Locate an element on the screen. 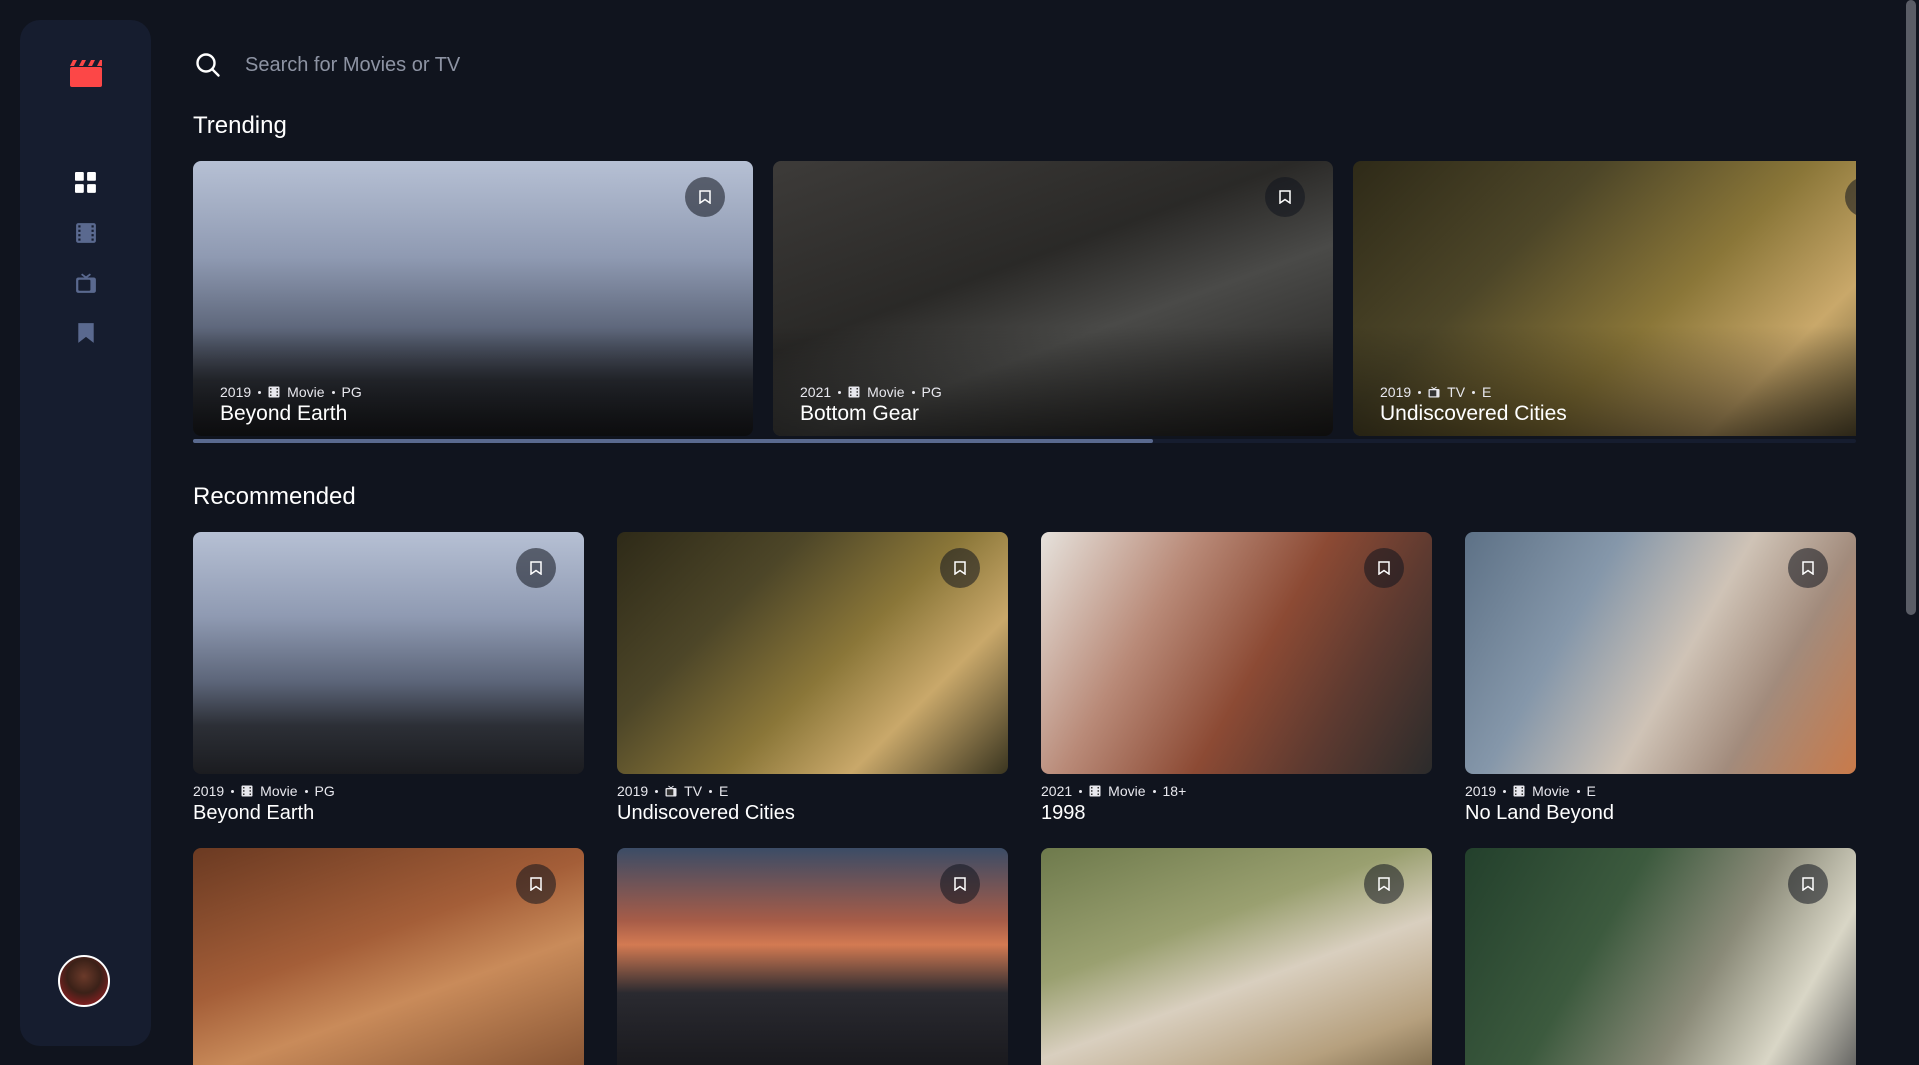 The height and width of the screenshot is (1065, 1919). recommended-meta: 2019 Movie PG is located at coordinates (388, 791).